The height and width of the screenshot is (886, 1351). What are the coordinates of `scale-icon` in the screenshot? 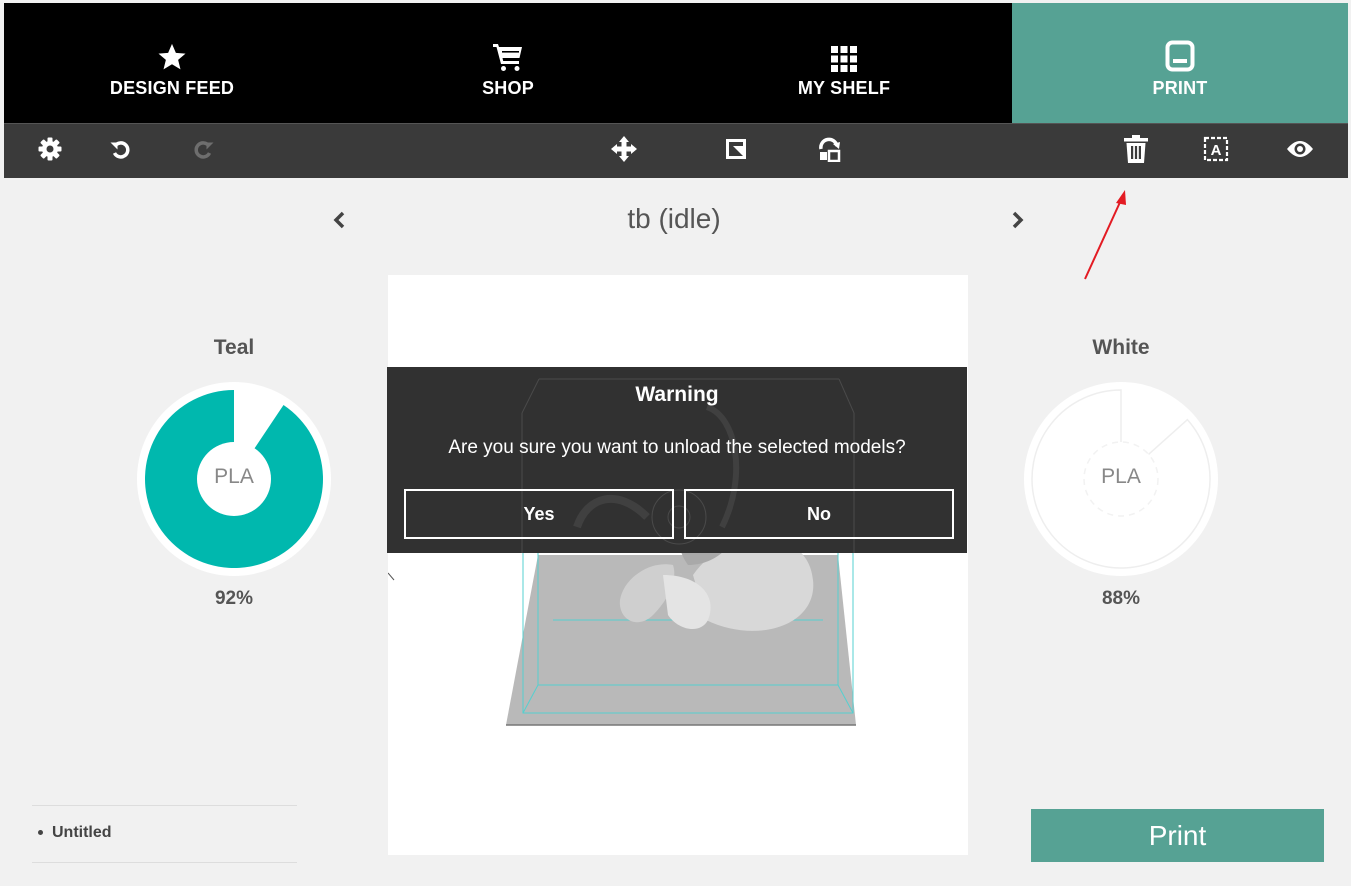 It's located at (736, 151).